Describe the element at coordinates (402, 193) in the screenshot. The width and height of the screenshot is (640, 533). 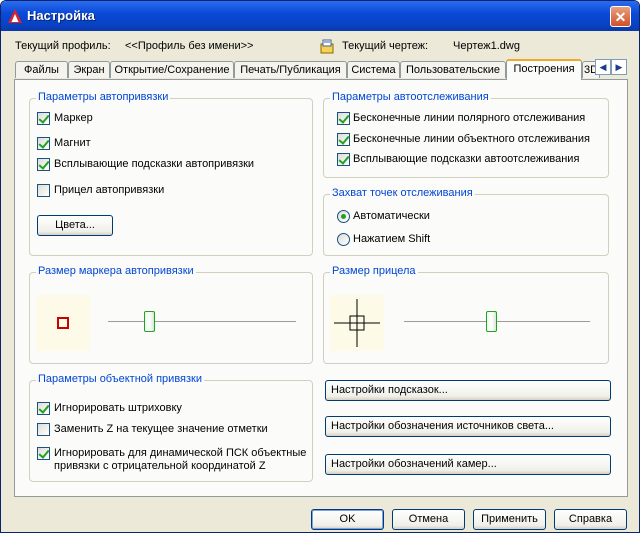
I see `point-acquisition-title: Захват точек отслеживания` at that location.